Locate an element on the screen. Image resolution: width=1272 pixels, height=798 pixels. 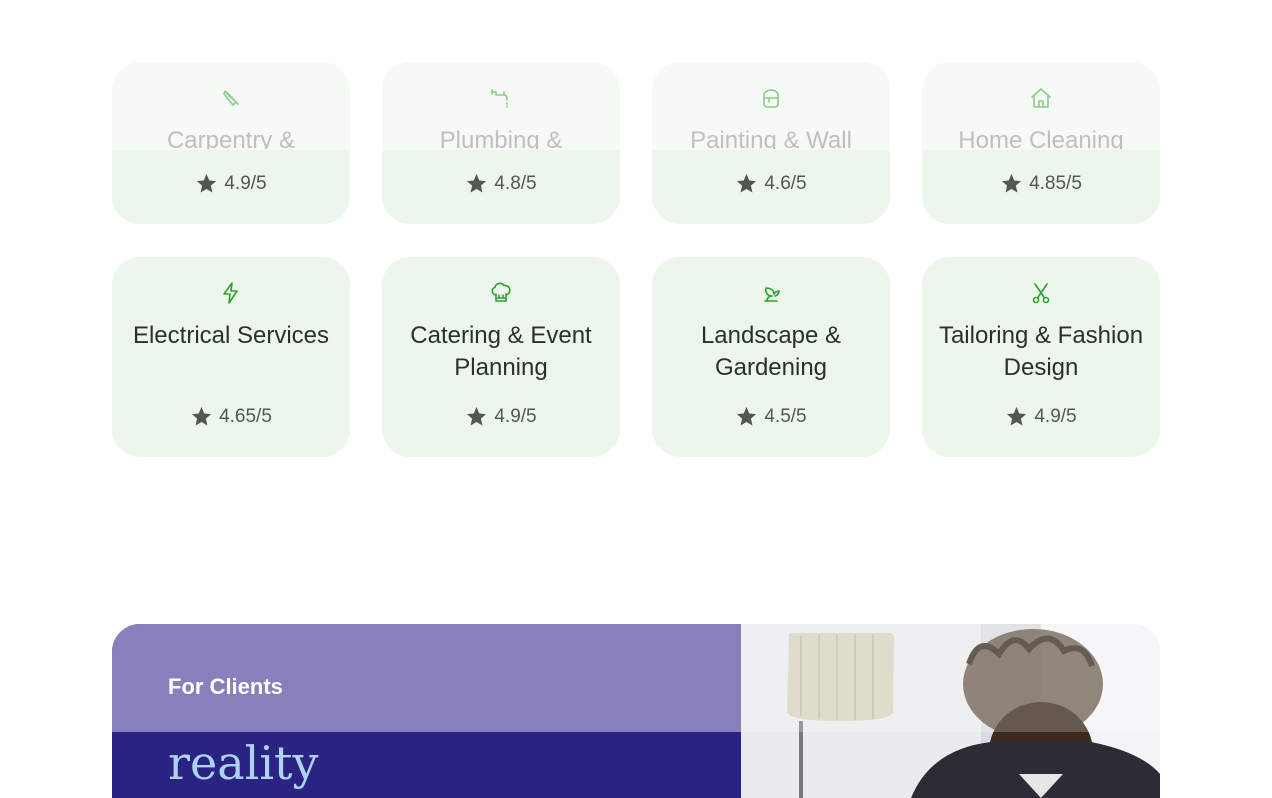
category-rating: 4.8/5 is located at coordinates (501, 183).